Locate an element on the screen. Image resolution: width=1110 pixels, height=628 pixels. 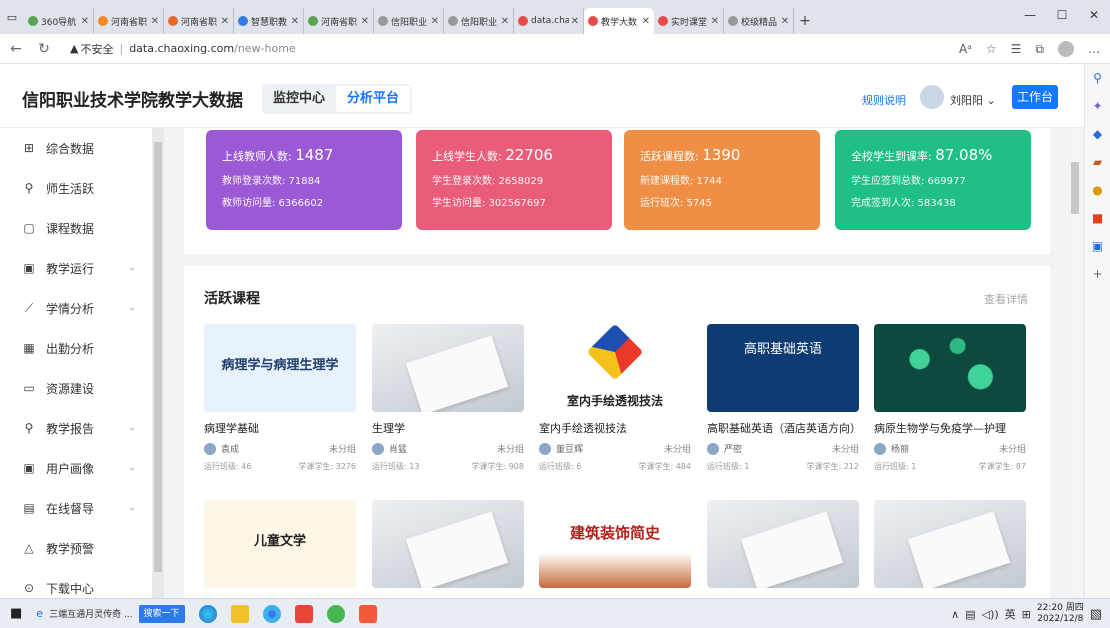
course-name: 病原生物学与免疫学—护理 is located at coordinates (950, 428).